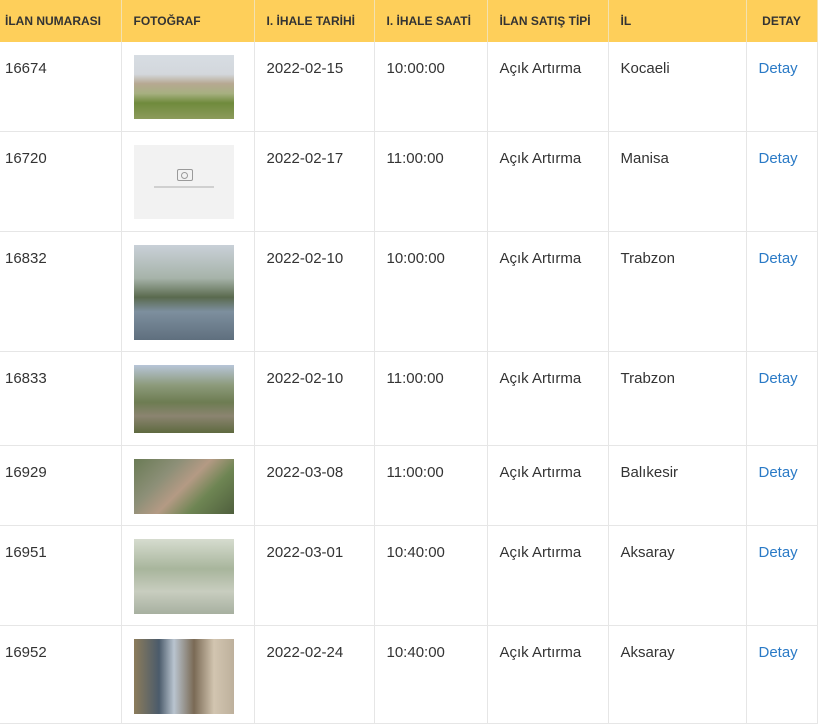  Describe the element at coordinates (548, 21) in the screenshot. I see `header-satis-tipi: İLAN SATIŞ TİPİ` at that location.